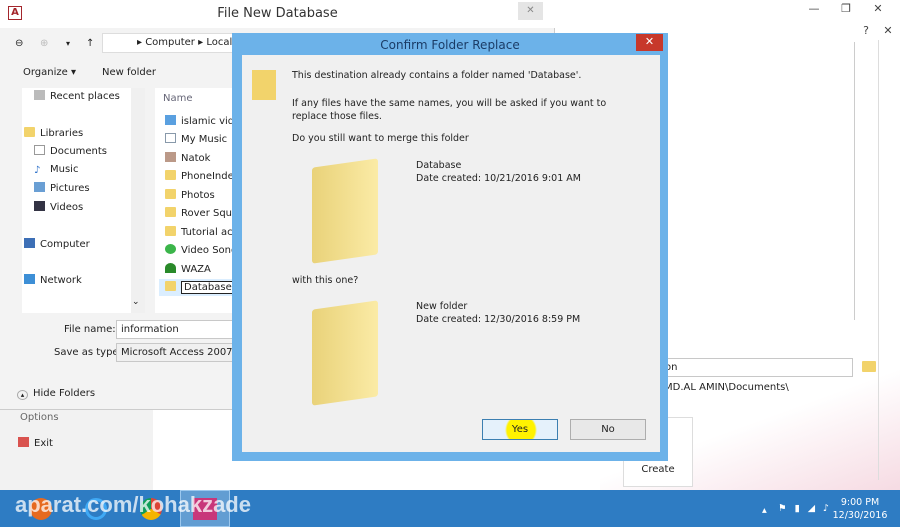  What do you see at coordinates (35, 443) in the screenshot?
I see `backstage-exit: Exit` at bounding box center [35, 443].